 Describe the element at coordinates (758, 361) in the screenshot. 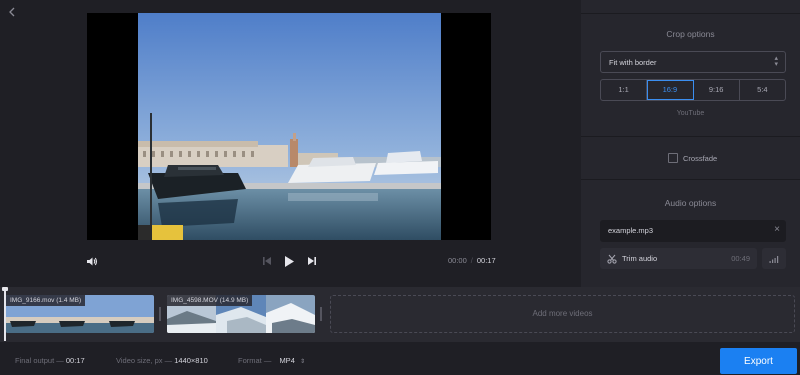

I see `export-button: Export` at that location.